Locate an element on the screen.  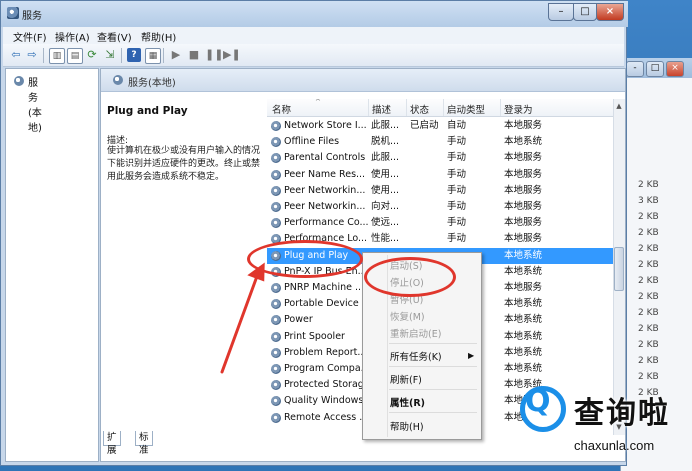
watermark-url: chaxunla.com is located at coordinates (614, 445).